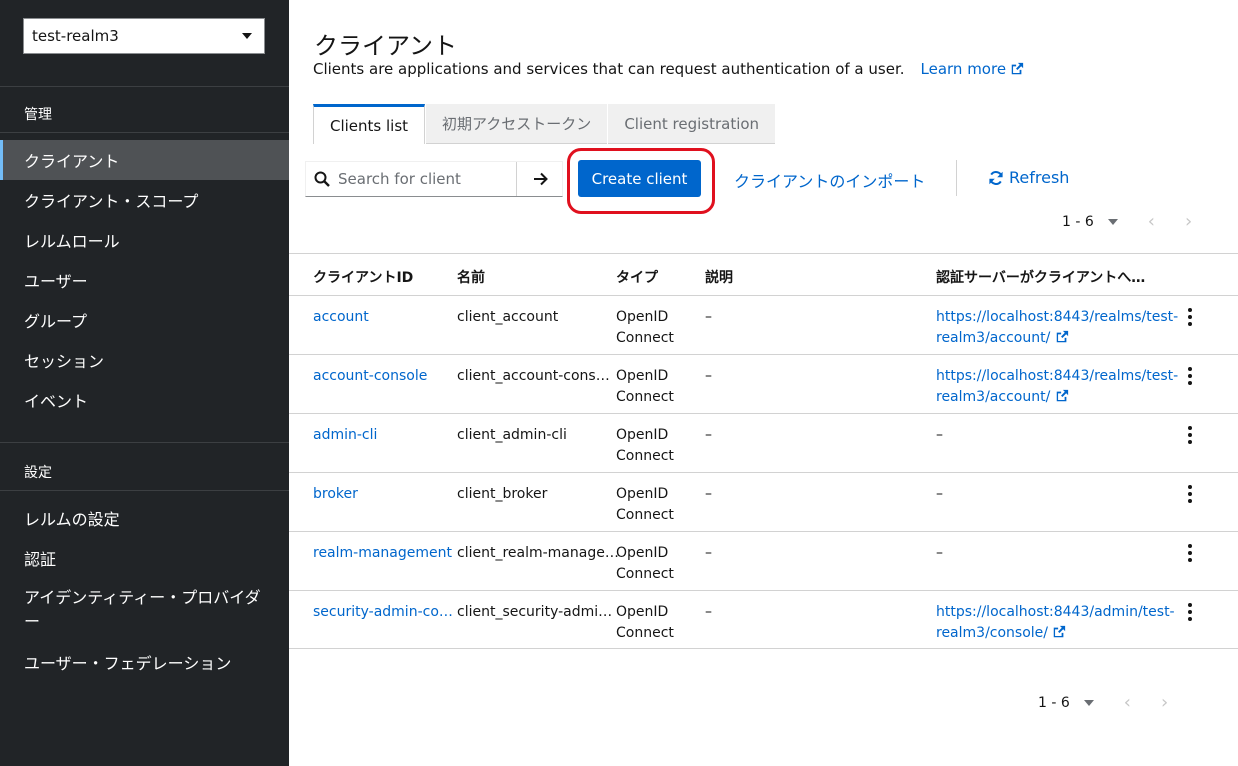  Describe the element at coordinates (144, 611) in the screenshot. I see `sidebar-item-identity-providers: アイデンティティー・プロバイダー` at that location.